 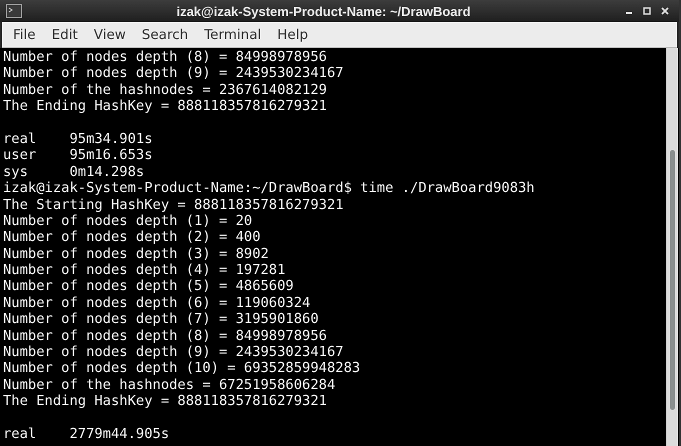 What do you see at coordinates (182, 368) in the screenshot?
I see `terminal-line: Number of nodes depth (10) = 69352859948283` at bounding box center [182, 368].